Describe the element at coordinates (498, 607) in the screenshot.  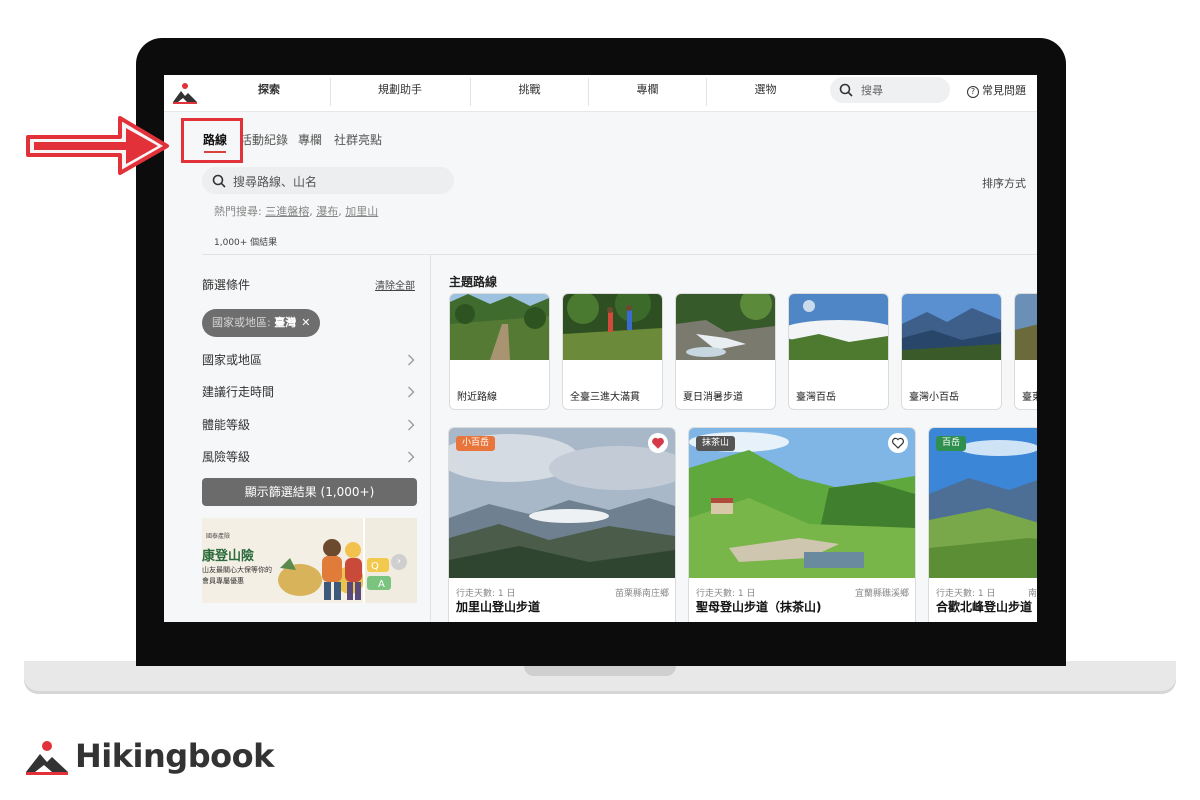
I see `route-title: 加里山登山步道` at that location.